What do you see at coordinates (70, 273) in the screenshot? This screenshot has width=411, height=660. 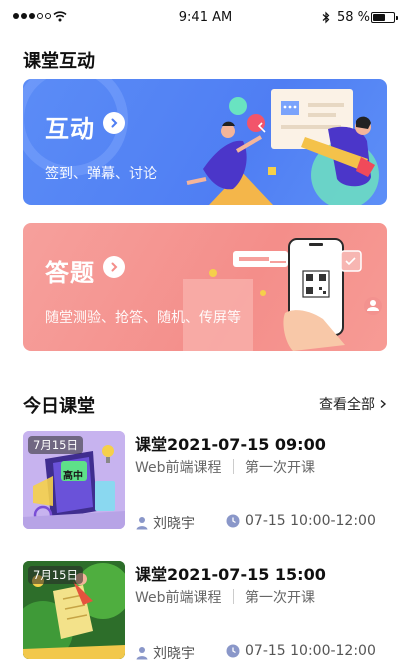 I see `quiz-card-title: 答题` at bounding box center [70, 273].